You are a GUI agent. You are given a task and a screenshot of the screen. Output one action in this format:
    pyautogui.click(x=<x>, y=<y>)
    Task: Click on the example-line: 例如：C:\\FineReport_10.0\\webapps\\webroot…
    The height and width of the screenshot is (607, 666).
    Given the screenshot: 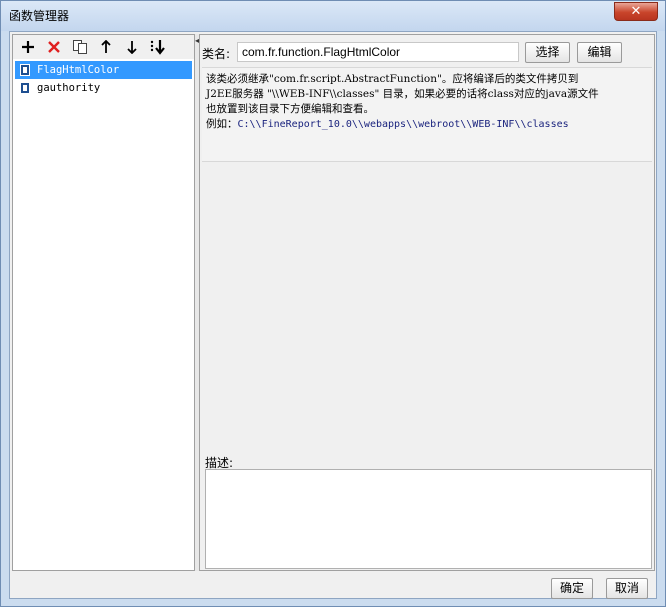 What is the action you would take?
    pyautogui.click(x=429, y=124)
    